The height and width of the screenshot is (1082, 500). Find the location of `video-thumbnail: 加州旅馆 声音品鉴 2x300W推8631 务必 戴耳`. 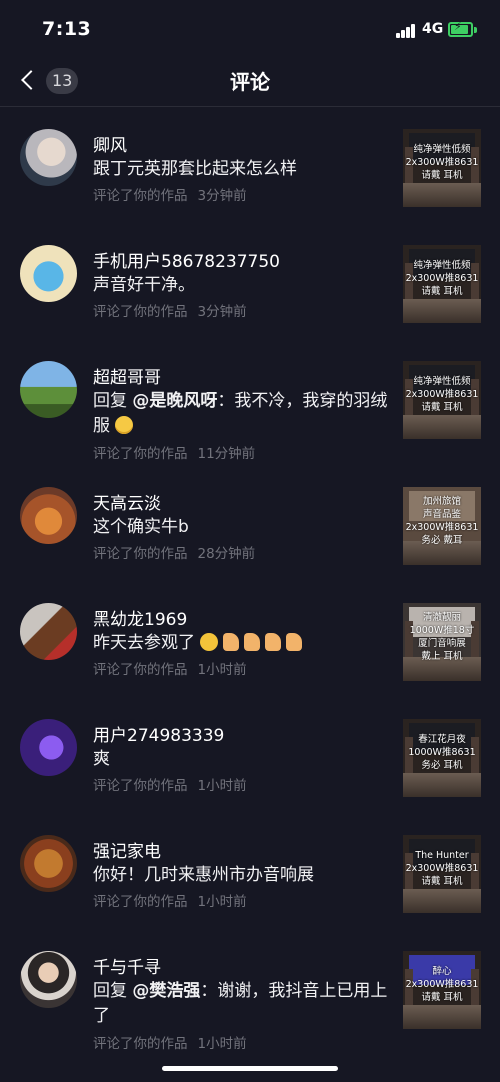

video-thumbnail: 加州旅馆 声音品鉴 2x300W推8631 务必 戴耳 is located at coordinates (442, 526).